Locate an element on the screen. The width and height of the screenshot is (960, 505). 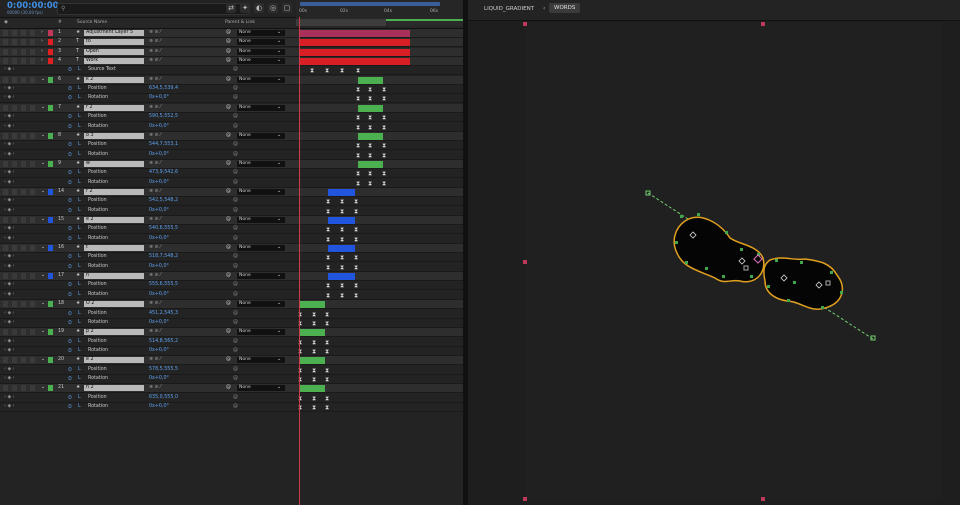
property-row: ‹ ◆ › ⏱ Ⅼ Position 542,5,548,2 @ ⧗ ⧗ ⧗ is located at coordinates (231, 202).